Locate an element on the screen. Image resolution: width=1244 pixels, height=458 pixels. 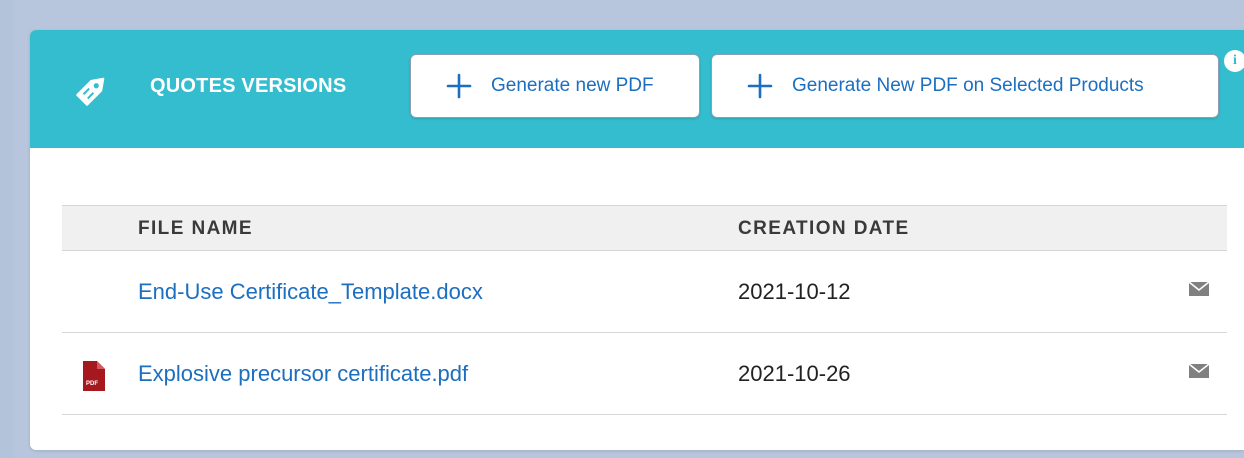
generate-pdf-selected-products-label: Generate New PDF on Selected Products is located at coordinates (968, 85).